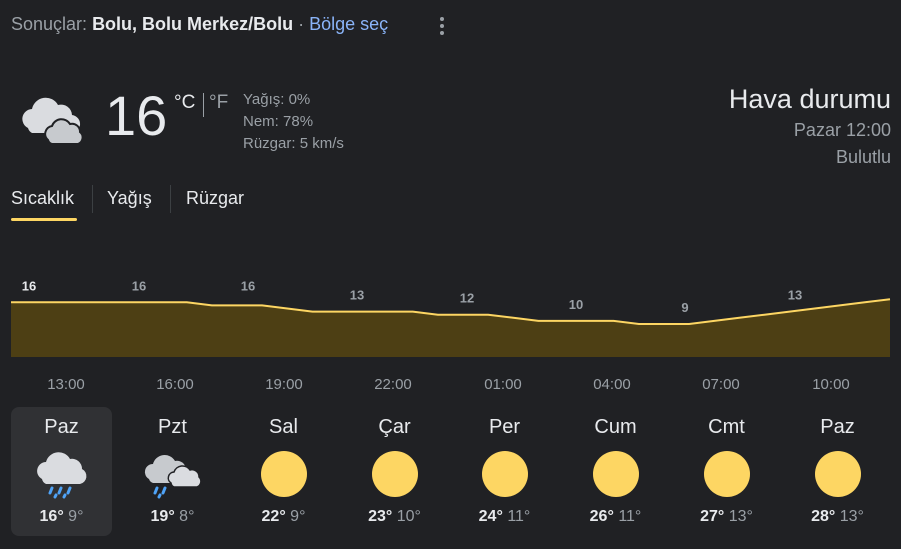 Image resolution: width=901 pixels, height=549 pixels. What do you see at coordinates (50, 118) in the screenshot?
I see `cloudy-icon` at bounding box center [50, 118].